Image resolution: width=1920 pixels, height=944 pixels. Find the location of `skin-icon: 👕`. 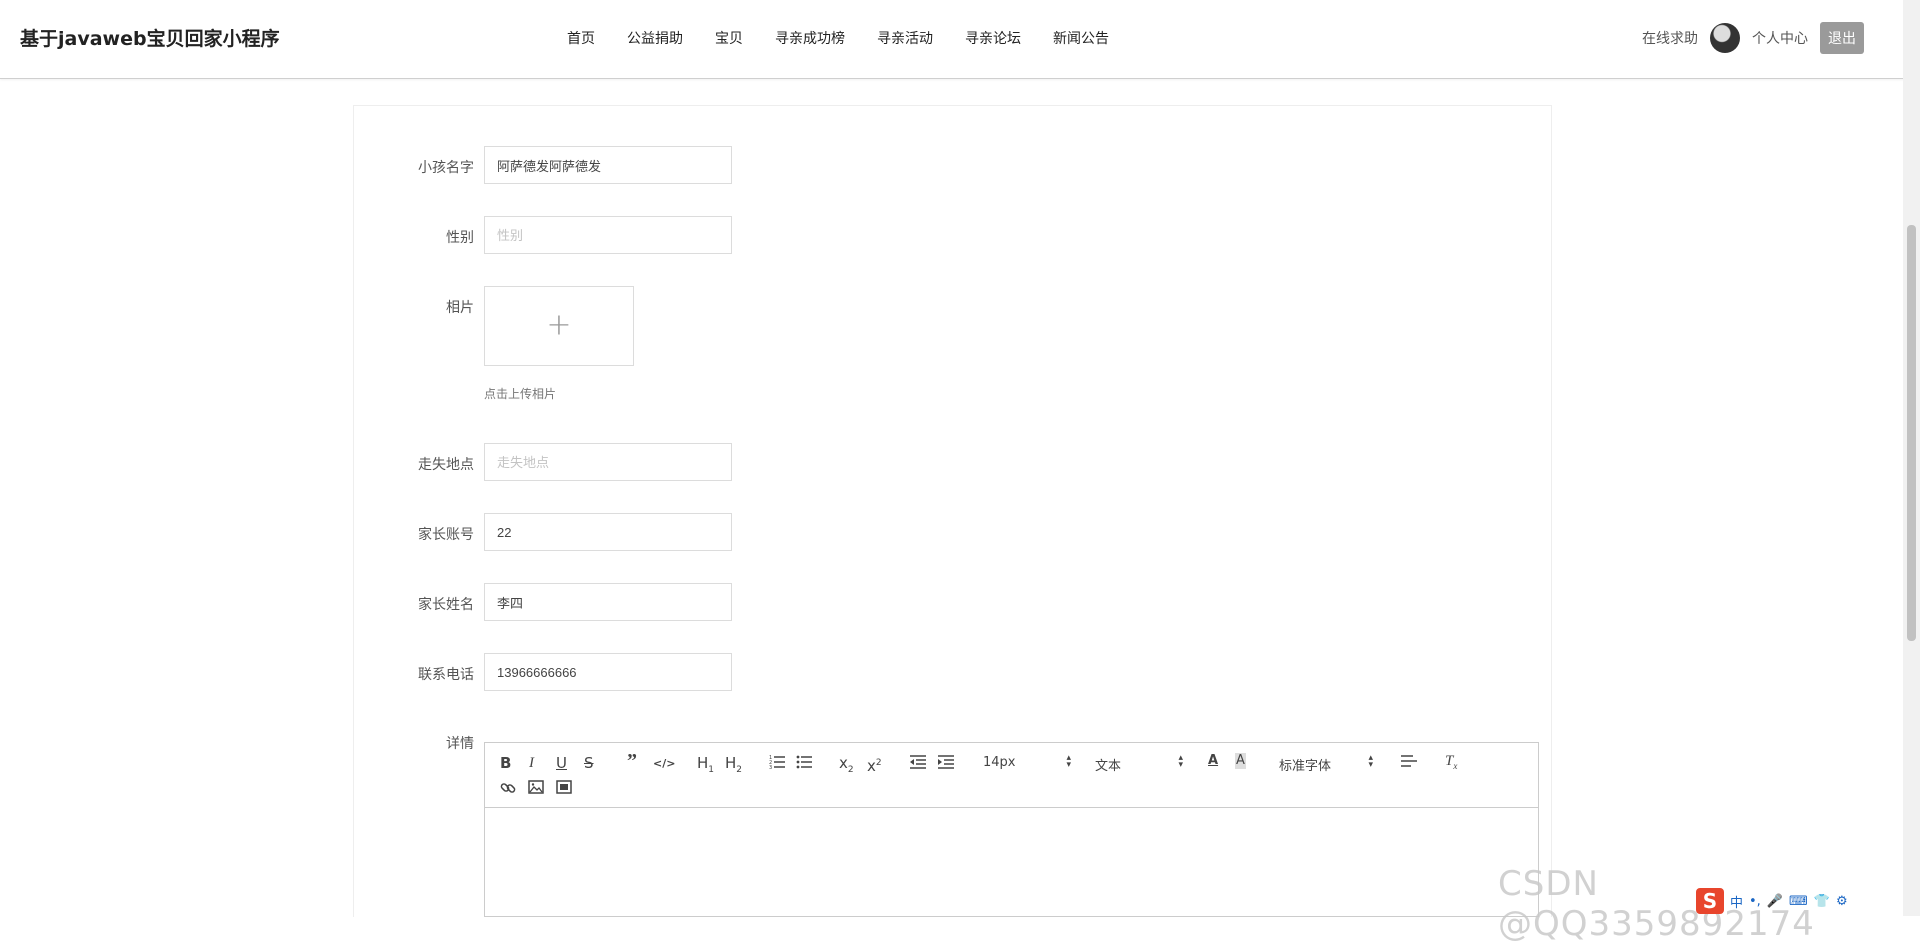

skin-icon: 👕 is located at coordinates (1822, 901).